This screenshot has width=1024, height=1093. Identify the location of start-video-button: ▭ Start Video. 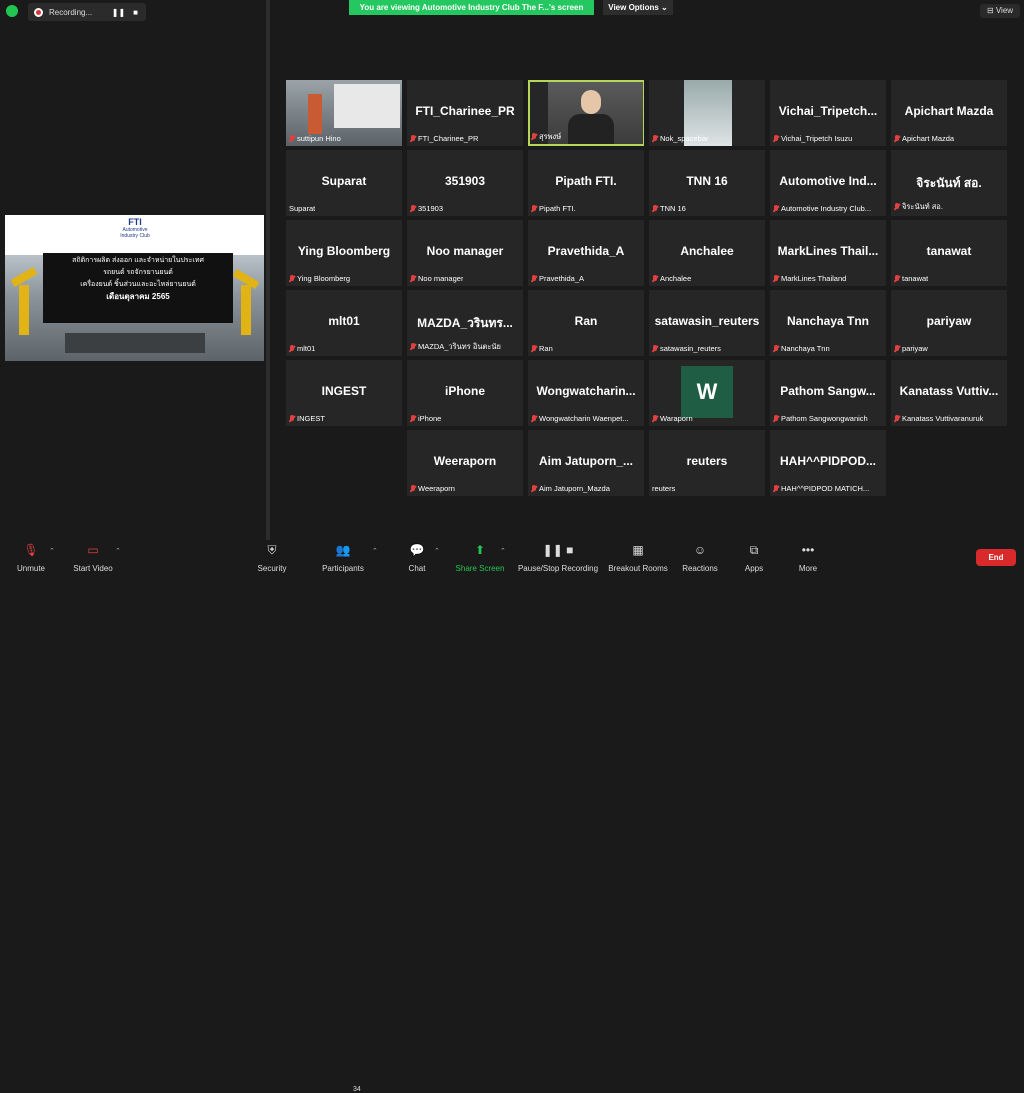
(93, 558).